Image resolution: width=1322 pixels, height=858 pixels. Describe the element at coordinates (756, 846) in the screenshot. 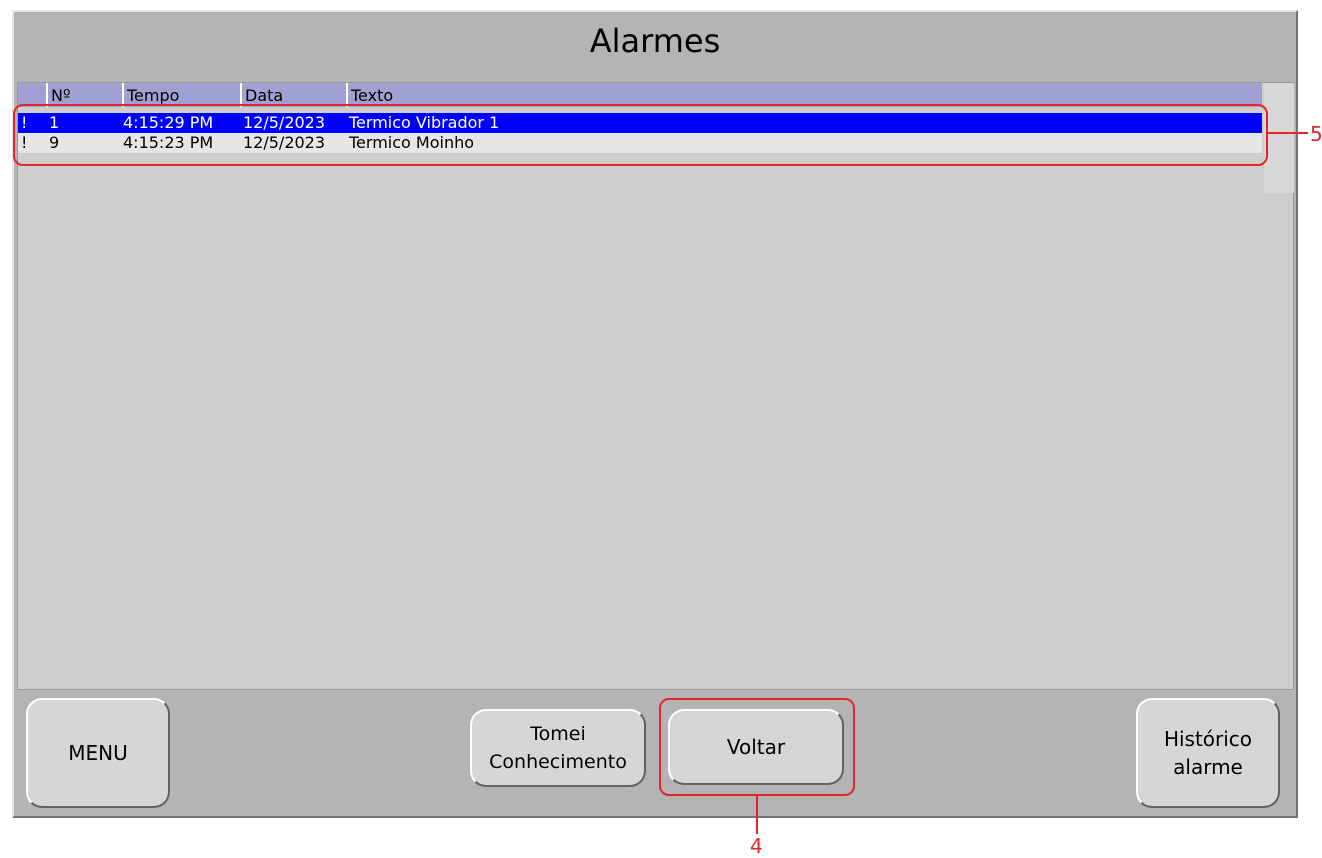

I see `callout-number-4: 4` at that location.